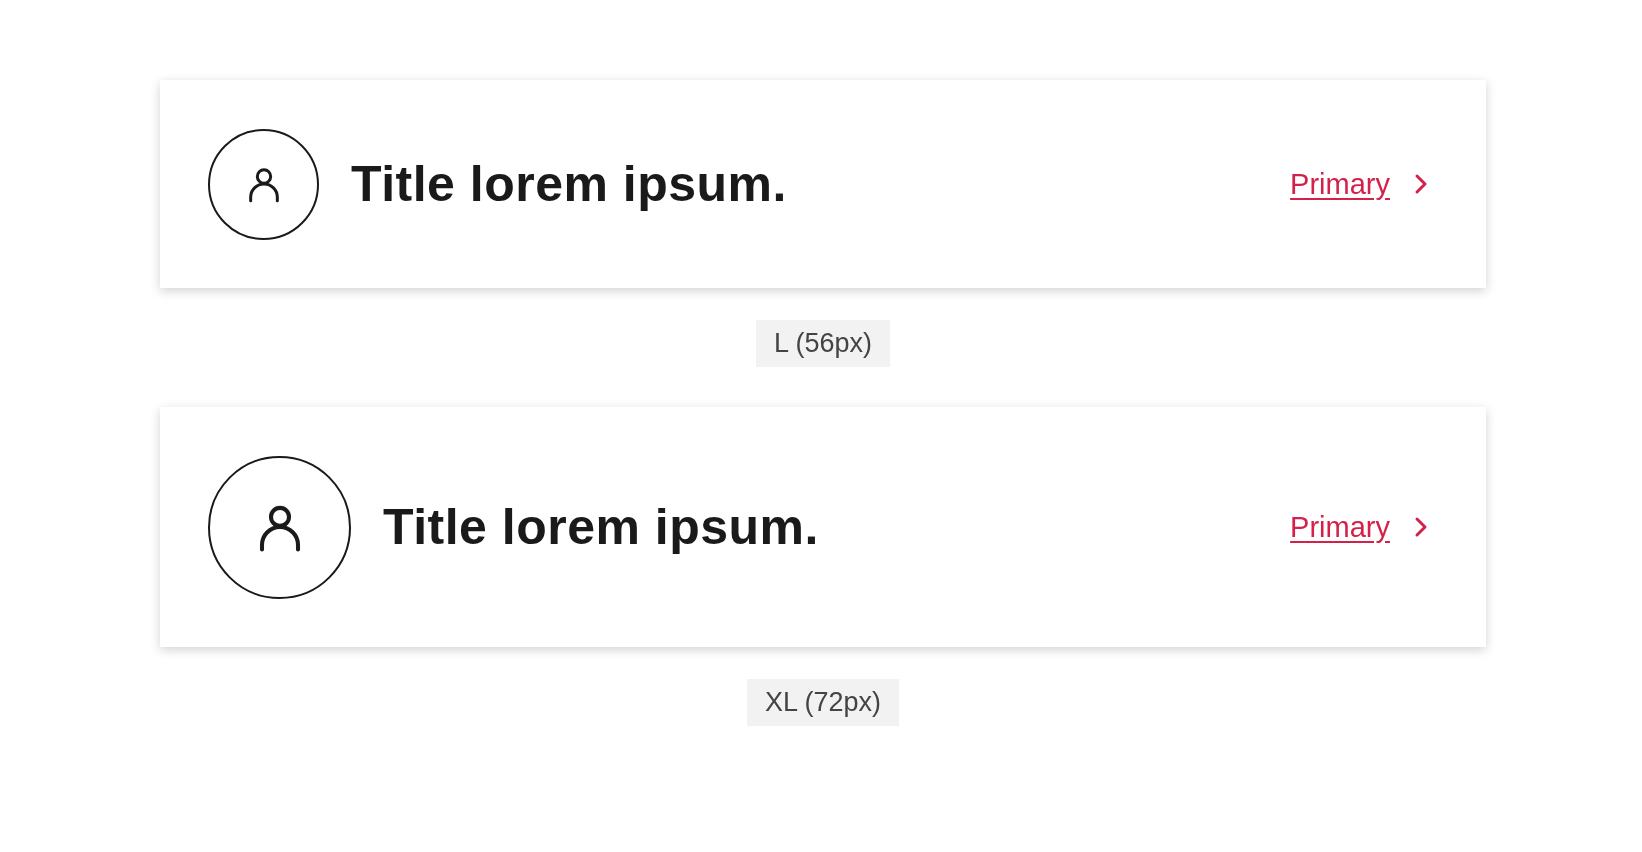 This screenshot has height=852, width=1642. What do you see at coordinates (823, 702) in the screenshot?
I see `size-caption: XL (72px)` at bounding box center [823, 702].